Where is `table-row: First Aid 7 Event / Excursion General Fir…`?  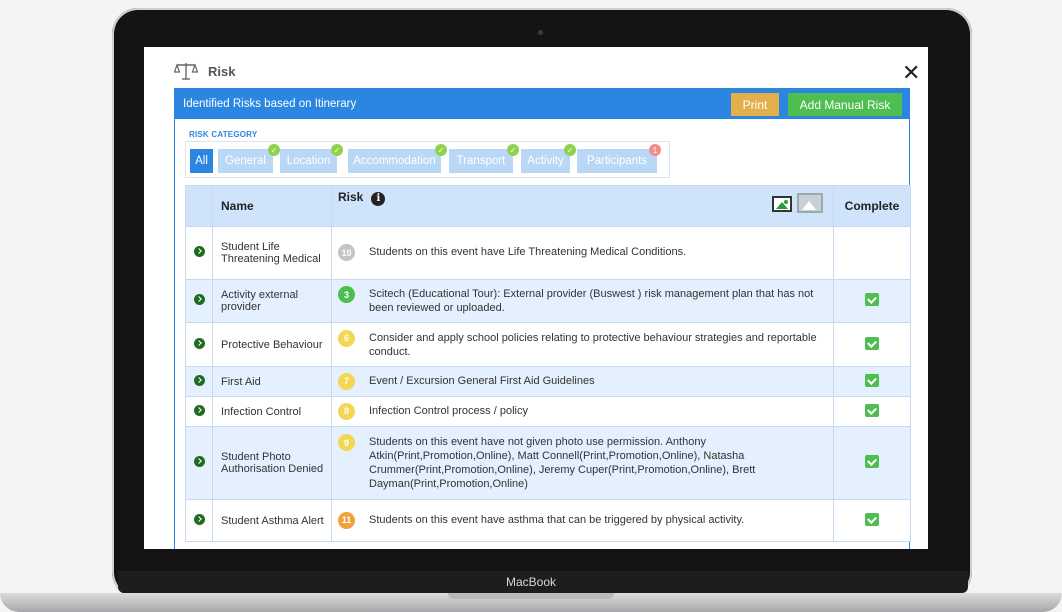 table-row: First Aid 7 Event / Excursion General Fir… is located at coordinates (548, 381).